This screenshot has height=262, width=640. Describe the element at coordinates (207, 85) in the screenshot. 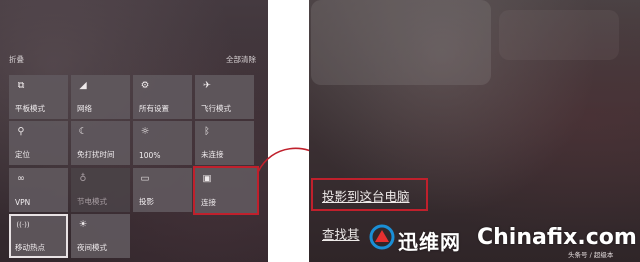

I see `airplane-icon: ✈` at that location.